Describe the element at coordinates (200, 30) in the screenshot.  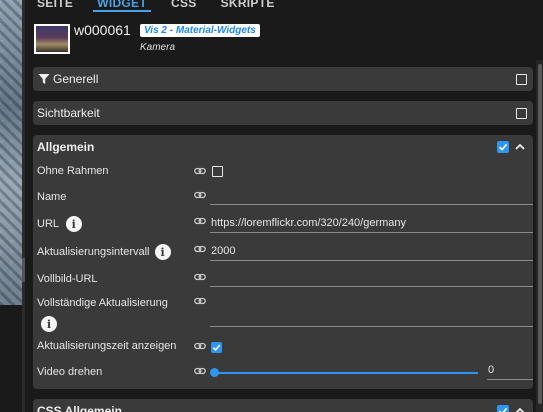
I see `widget-set-badge: Vis 2 - Material-Widgets` at that location.